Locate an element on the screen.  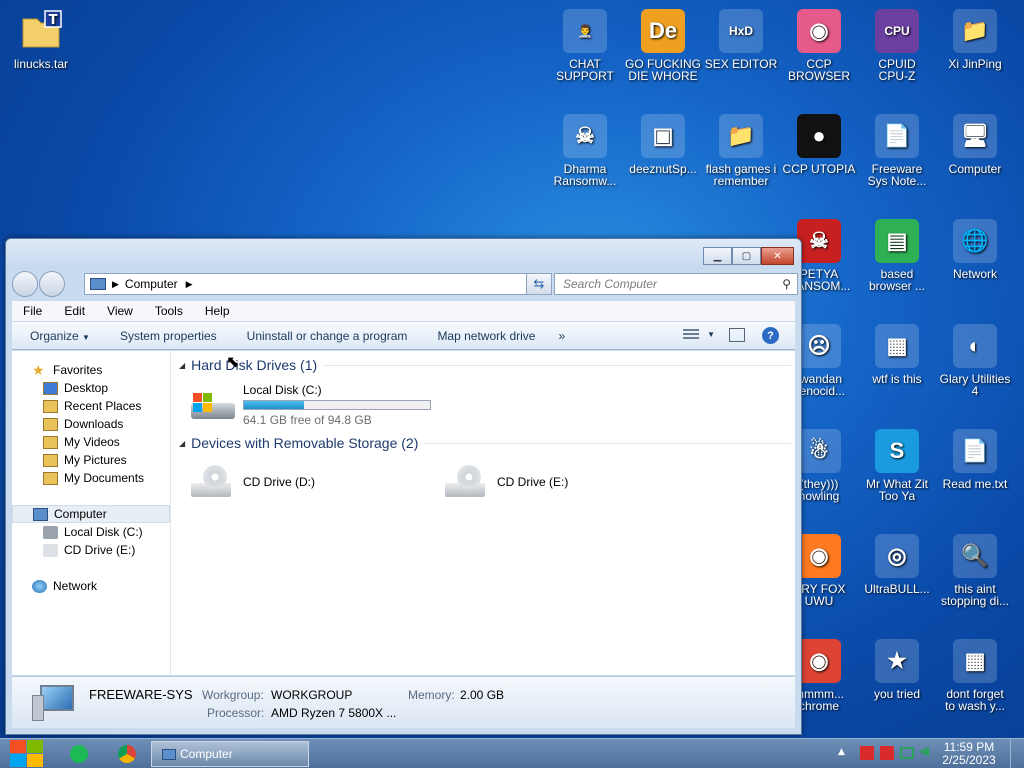
taskbar-explorer-task: Computer is located at coordinates (230, 754).